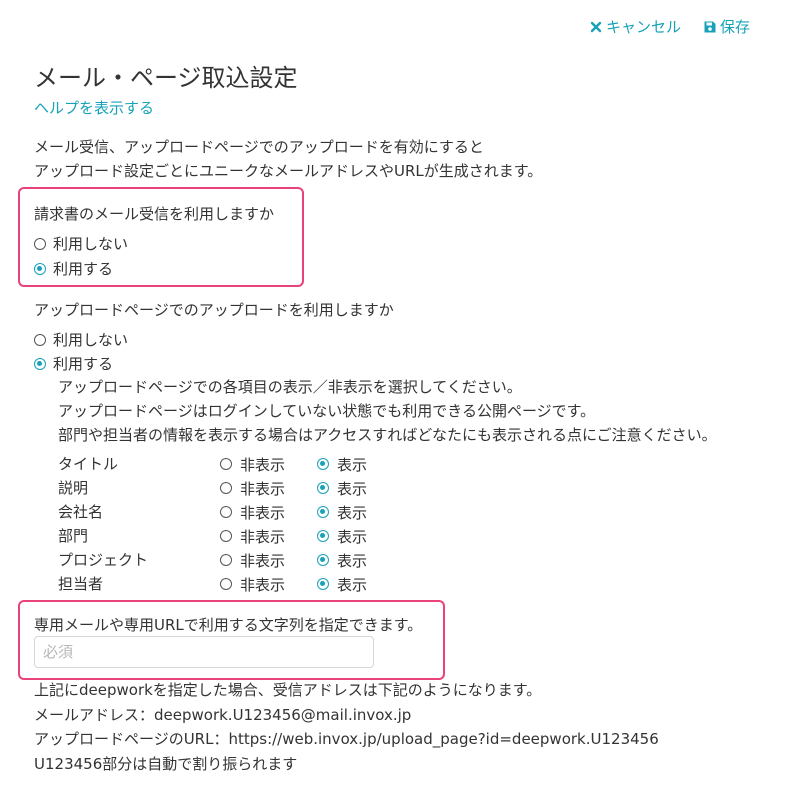 Image resolution: width=794 pixels, height=800 pixels. Describe the element at coordinates (596, 26) in the screenshot. I see `close-icon` at that location.